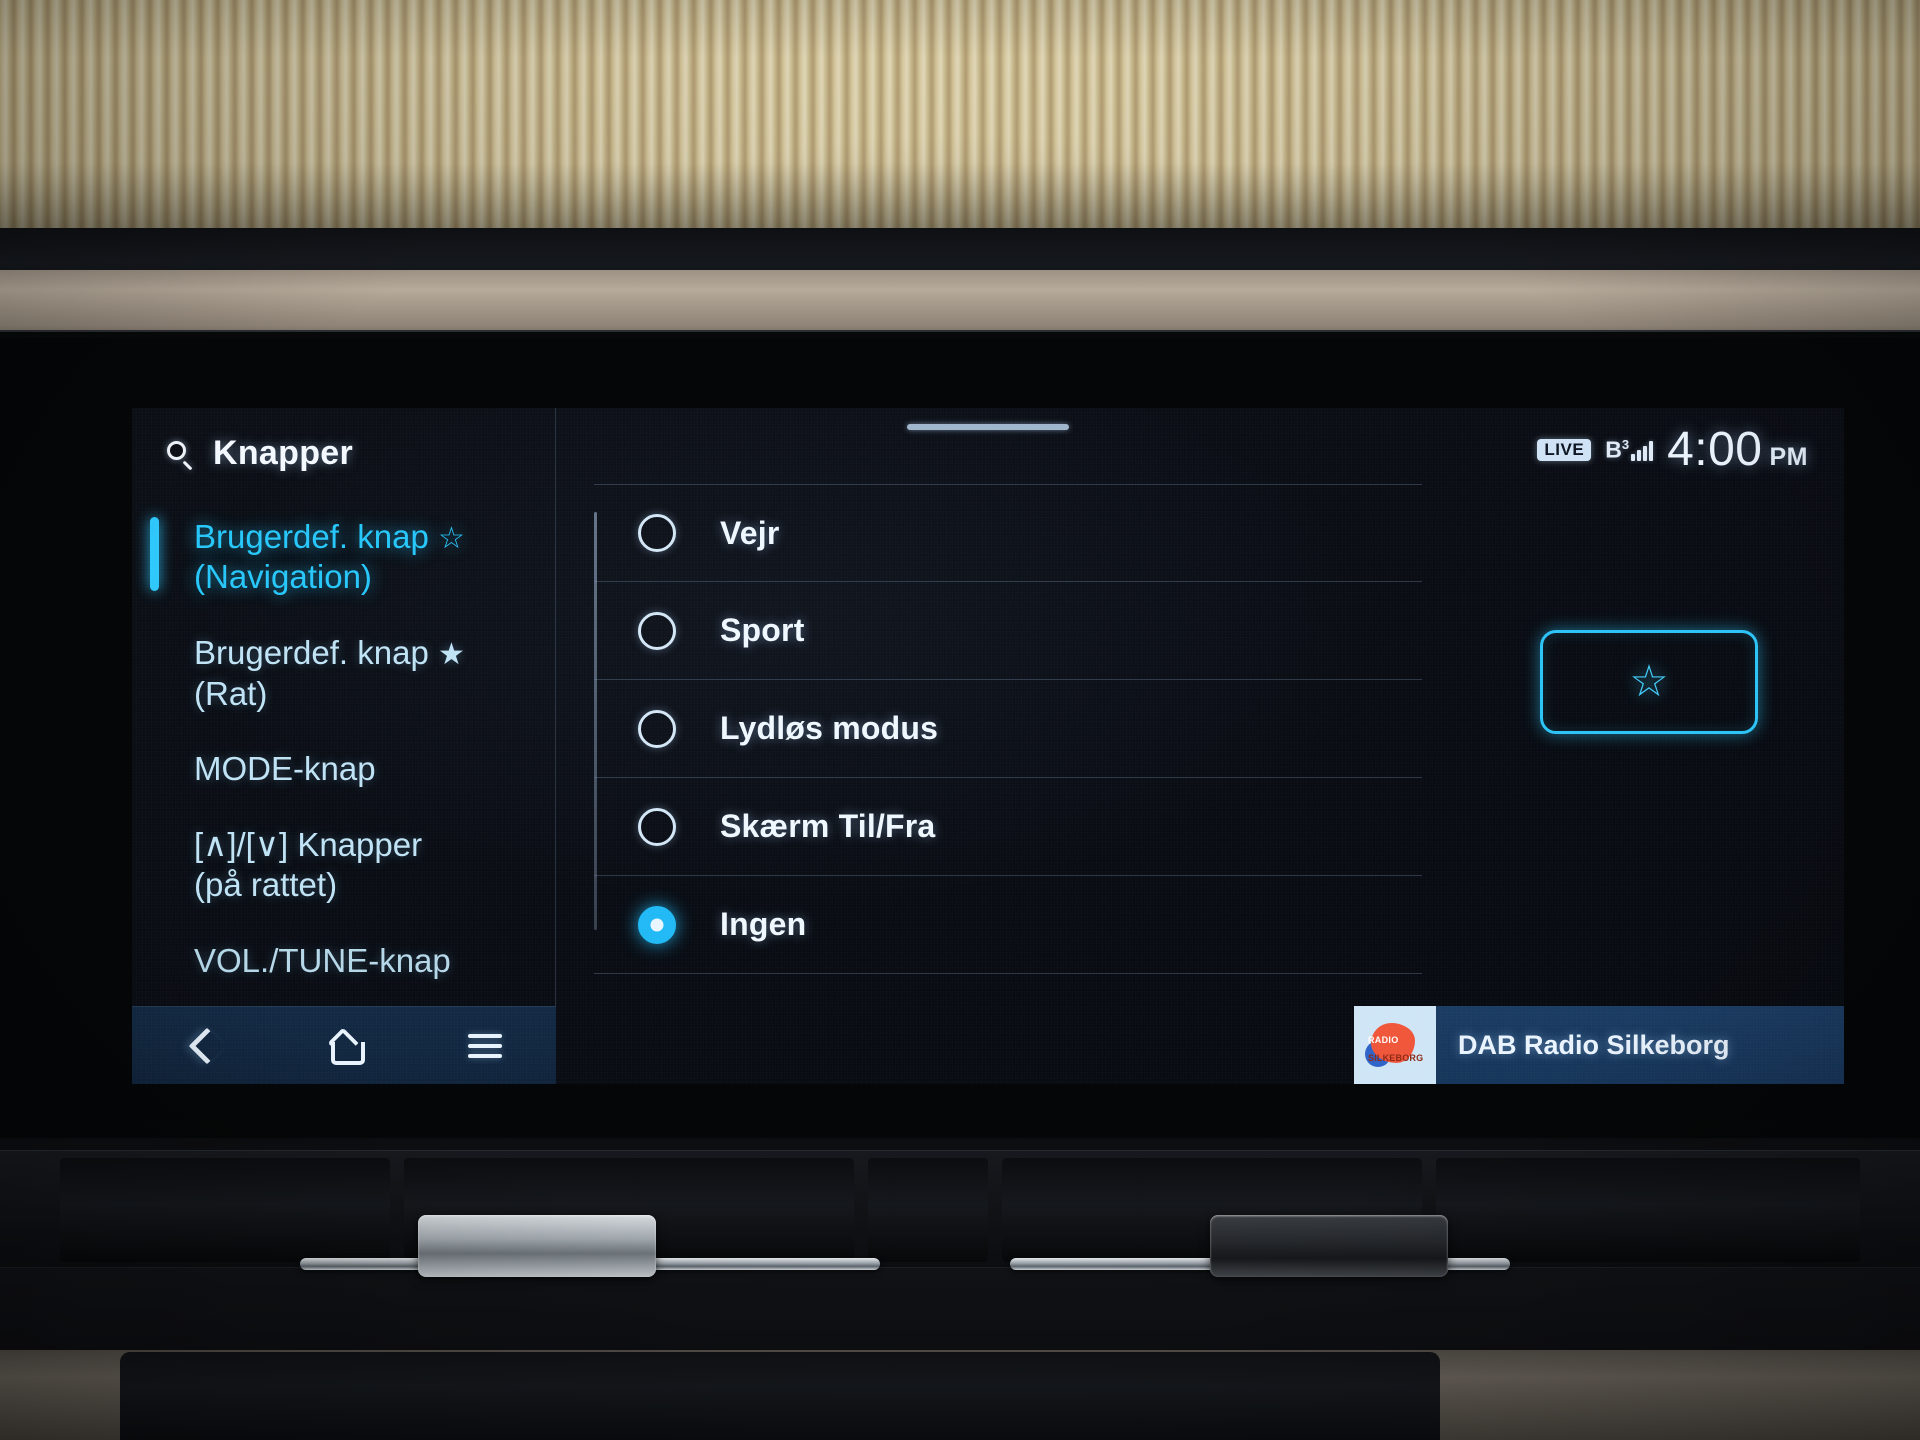 This screenshot has width=1920, height=1440. Describe the element at coordinates (1617, 449) in the screenshot. I see `bluetooth-icon: B3` at that location.